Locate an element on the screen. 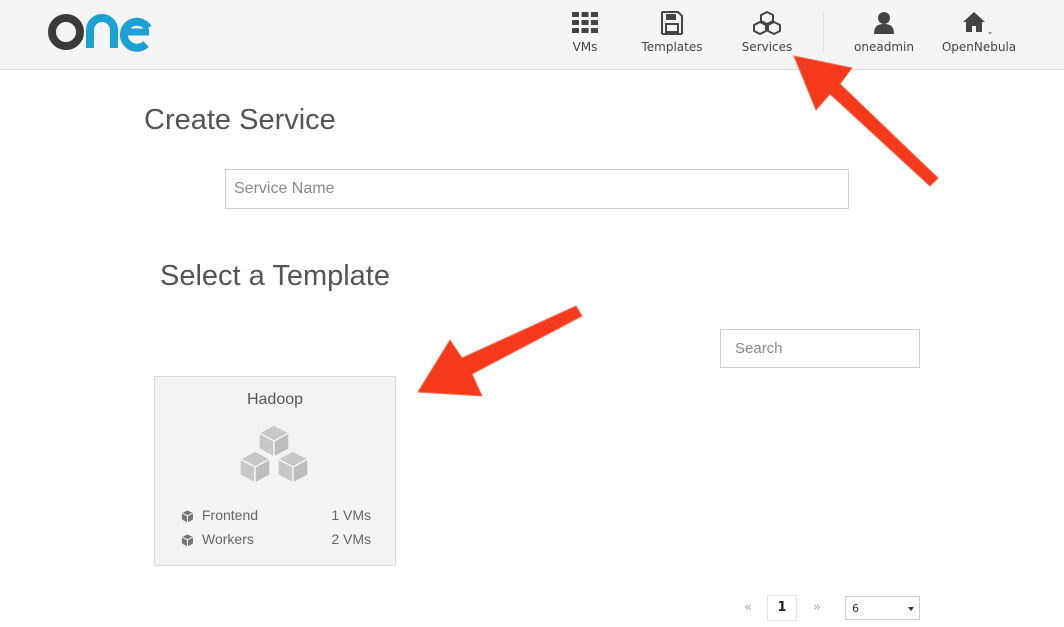 The image size is (1064, 627). role-name: Frontend is located at coordinates (230, 515).